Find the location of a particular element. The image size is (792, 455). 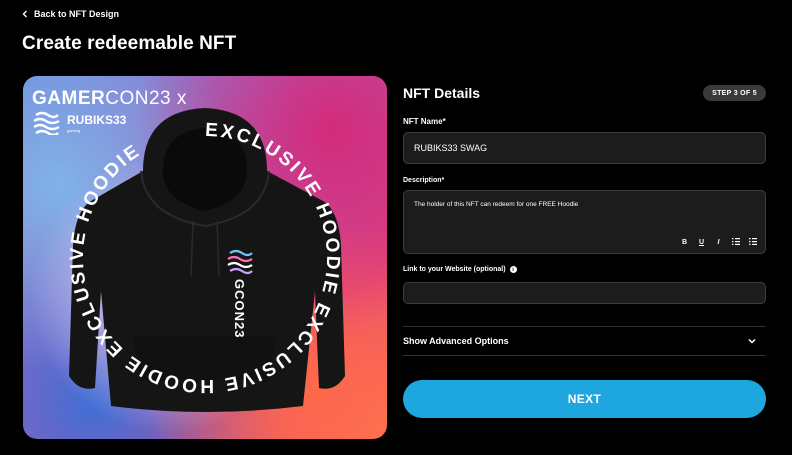

advanced-options-label: Show Advanced Options is located at coordinates (456, 341).